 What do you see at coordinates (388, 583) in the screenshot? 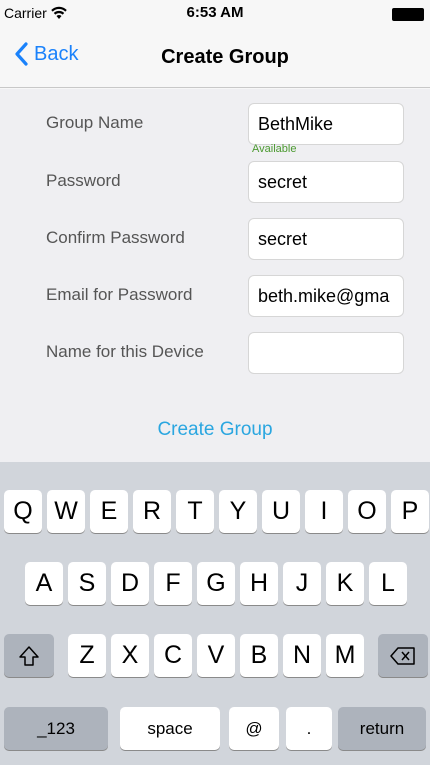
I see `key-l: L` at bounding box center [388, 583].